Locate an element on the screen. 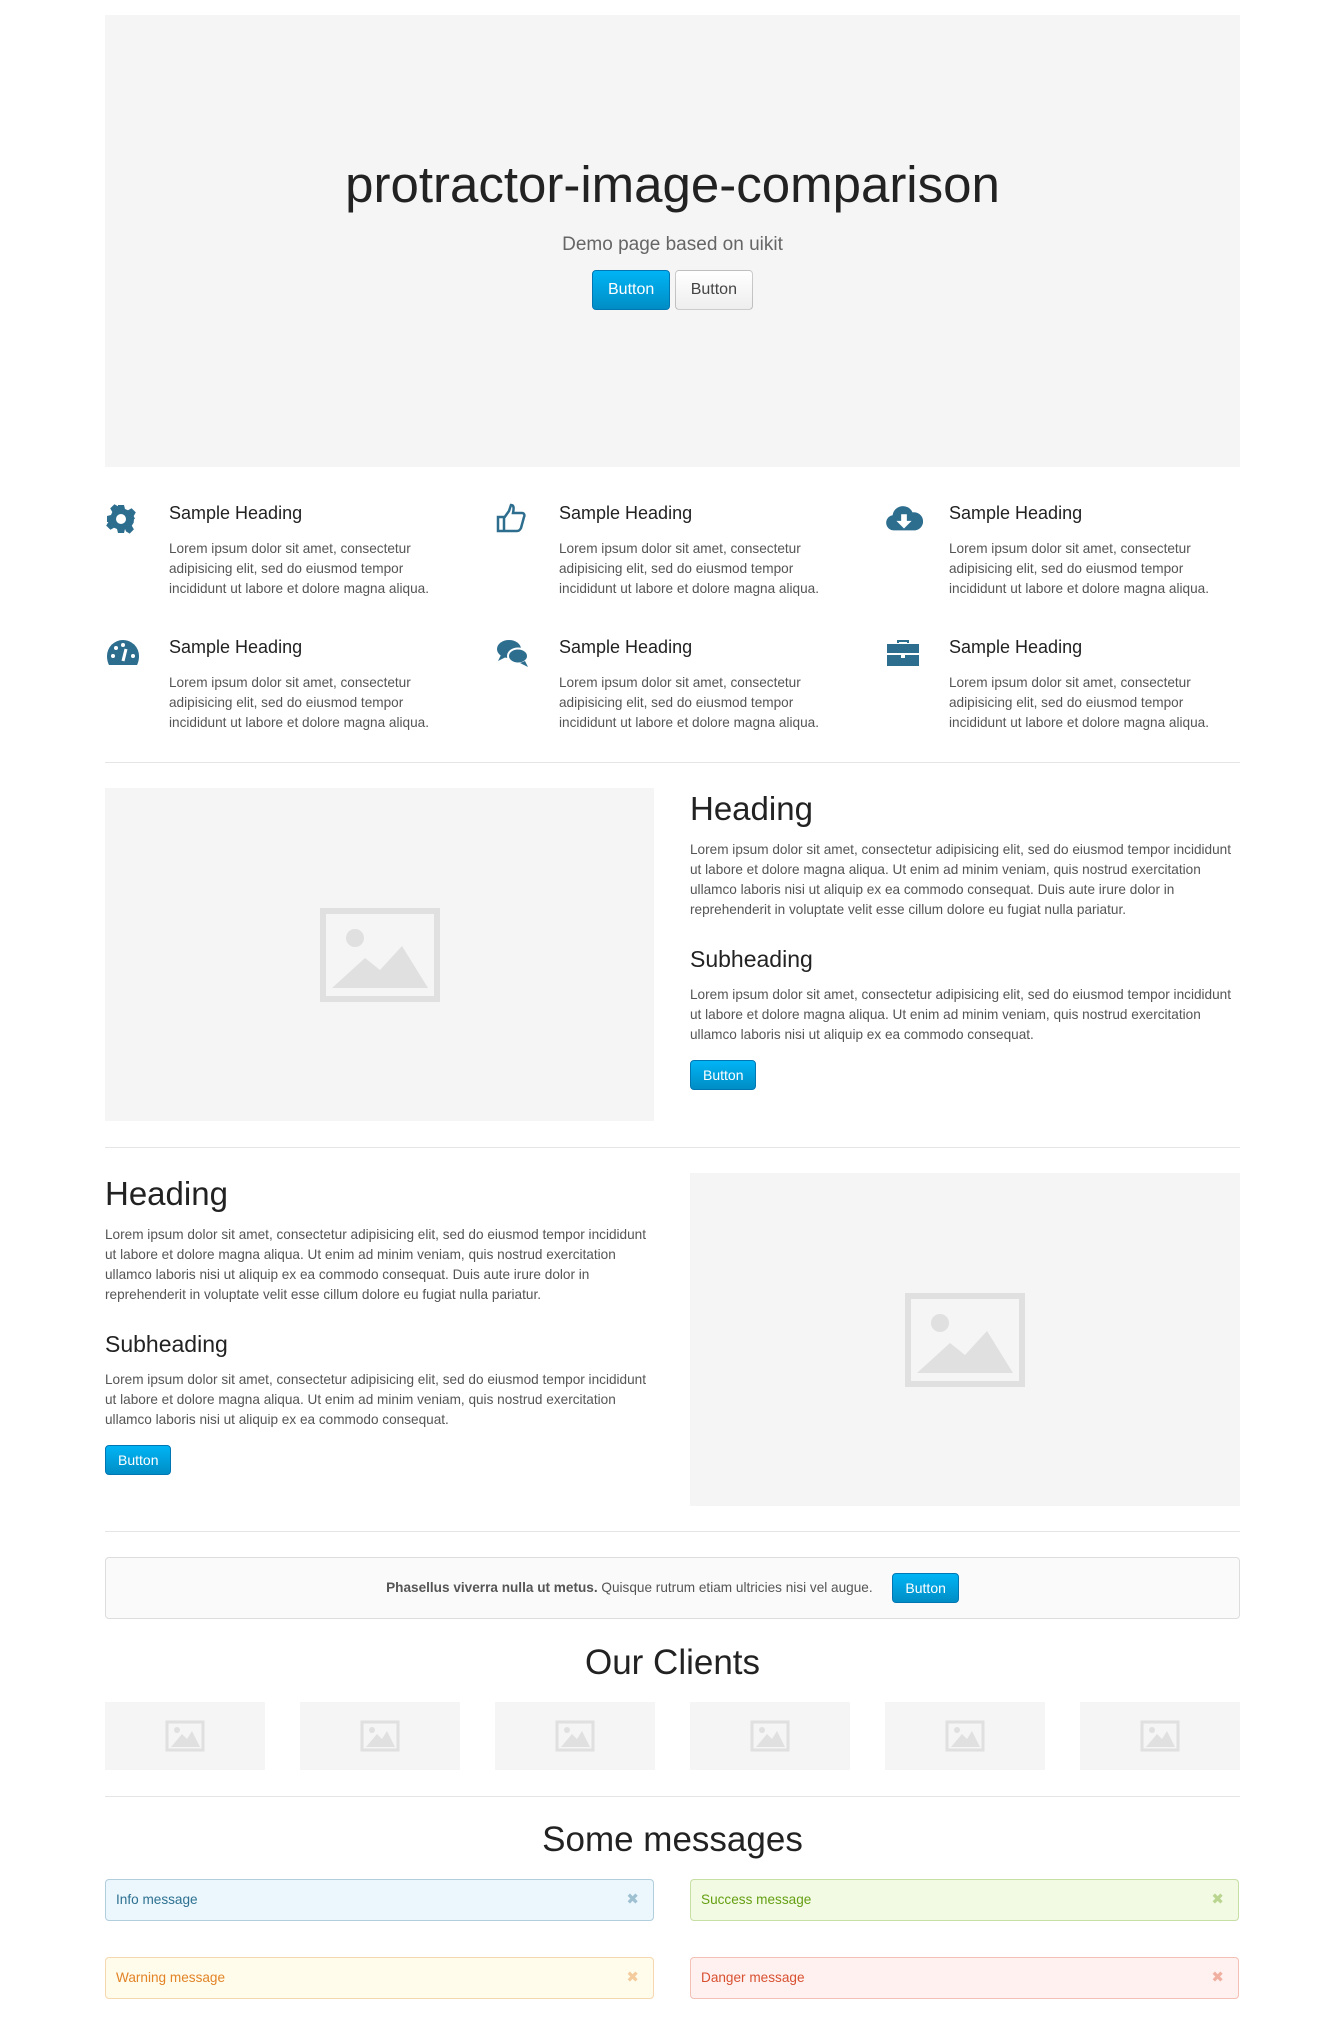  cloud-download-icon is located at coordinates (904, 520).